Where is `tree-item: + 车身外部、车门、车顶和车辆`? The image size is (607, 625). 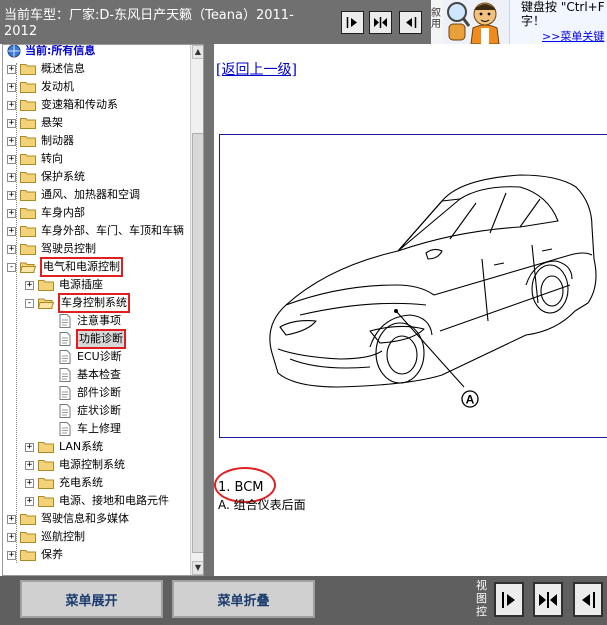
tree-item: + 车身外部、车门、车顶和车辆 is located at coordinates (96, 231).